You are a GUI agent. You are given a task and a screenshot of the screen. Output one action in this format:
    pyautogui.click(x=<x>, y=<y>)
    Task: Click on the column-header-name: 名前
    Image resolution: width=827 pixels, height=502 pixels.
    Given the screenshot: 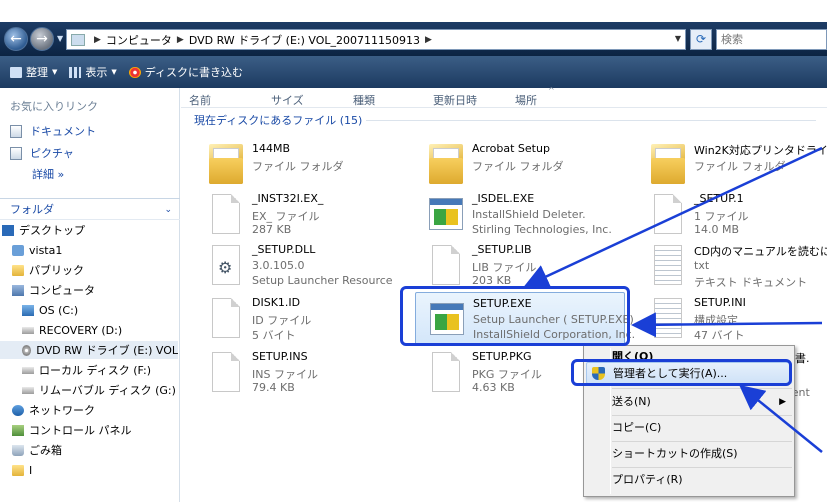 What is the action you would take?
    pyautogui.click(x=200, y=100)
    